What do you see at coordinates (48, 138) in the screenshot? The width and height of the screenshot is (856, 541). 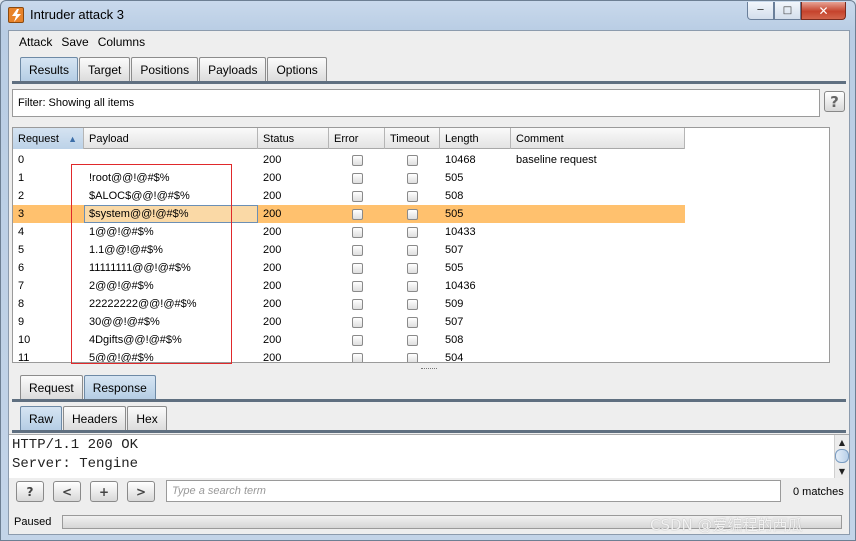 I see `column-request: Request ▲` at bounding box center [48, 138].